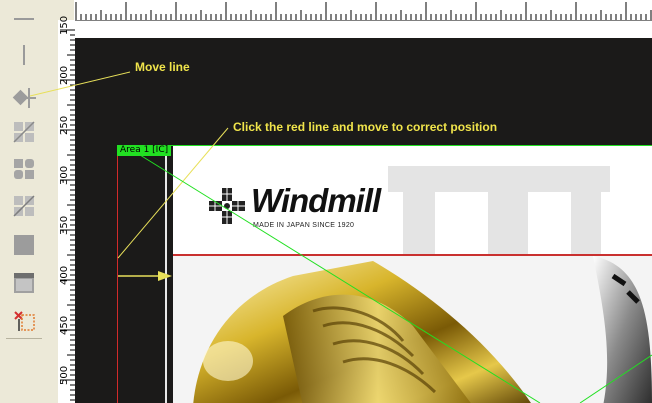 The width and height of the screenshot is (652, 403). What do you see at coordinates (64, 25) in the screenshot?
I see `ruler-label-150: 150` at bounding box center [64, 25].